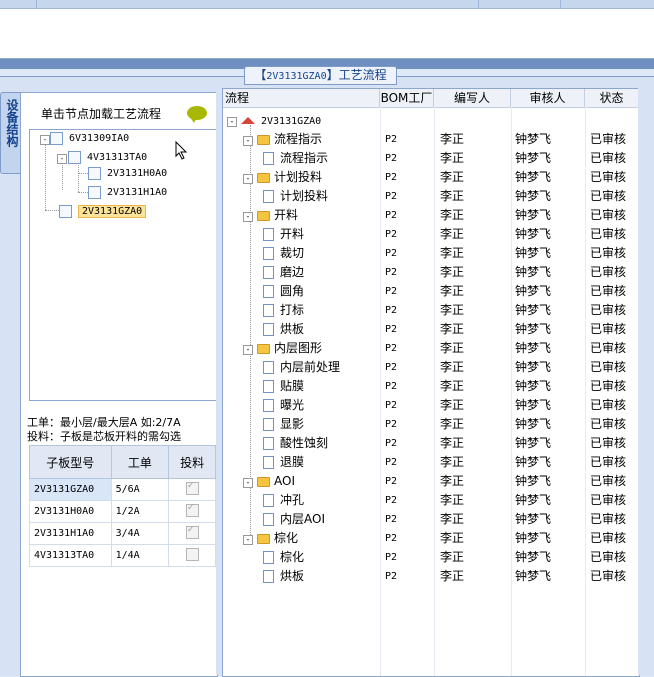 The image size is (654, 677). What do you see at coordinates (10, 133) in the screenshot?
I see `tab-device-structure: 设备结构` at bounding box center [10, 133].